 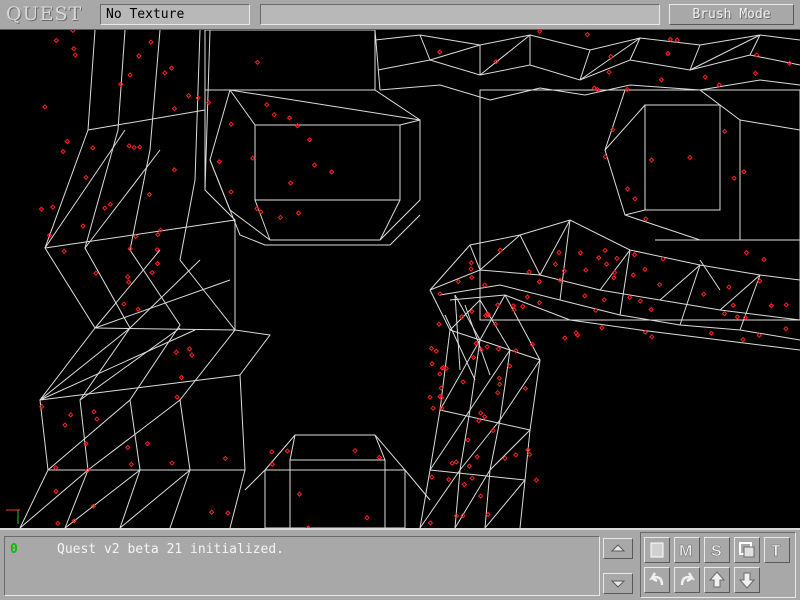 What do you see at coordinates (777, 550) in the screenshot?
I see `texture-button: T` at bounding box center [777, 550].